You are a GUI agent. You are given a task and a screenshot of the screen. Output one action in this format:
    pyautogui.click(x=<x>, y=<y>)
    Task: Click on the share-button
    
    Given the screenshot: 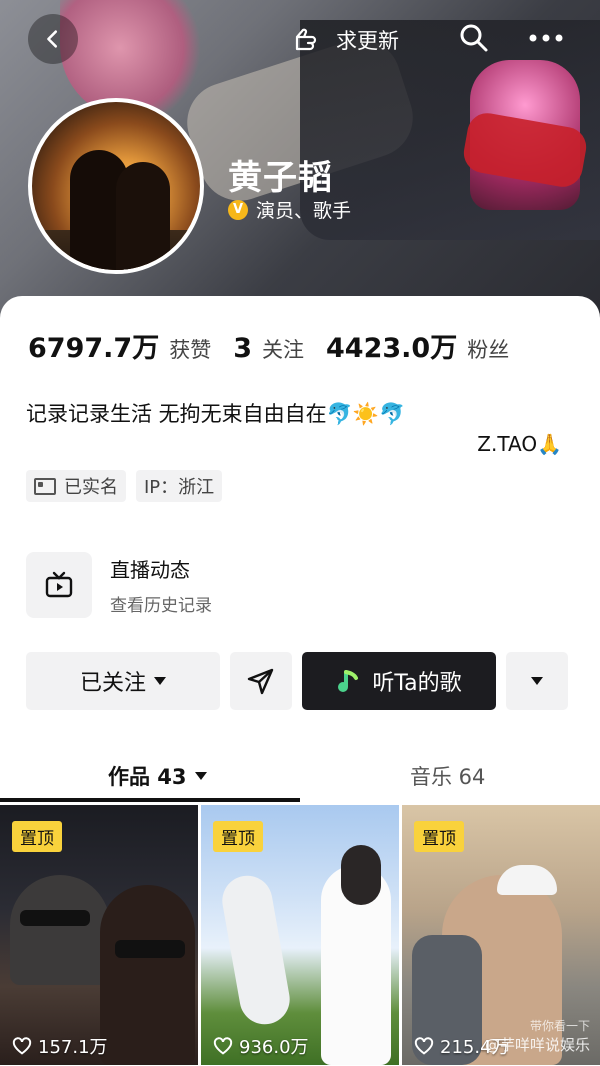 What is the action you would take?
    pyautogui.click(x=261, y=681)
    